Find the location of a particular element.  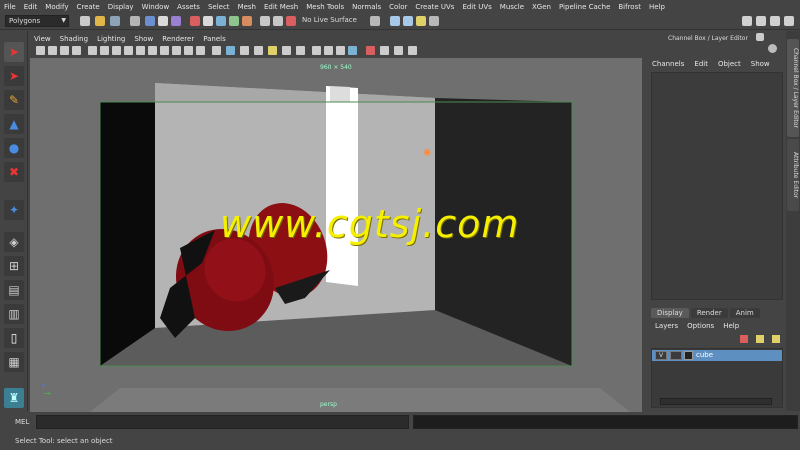

menu-muscle: Muscle is located at coordinates (512, 7).